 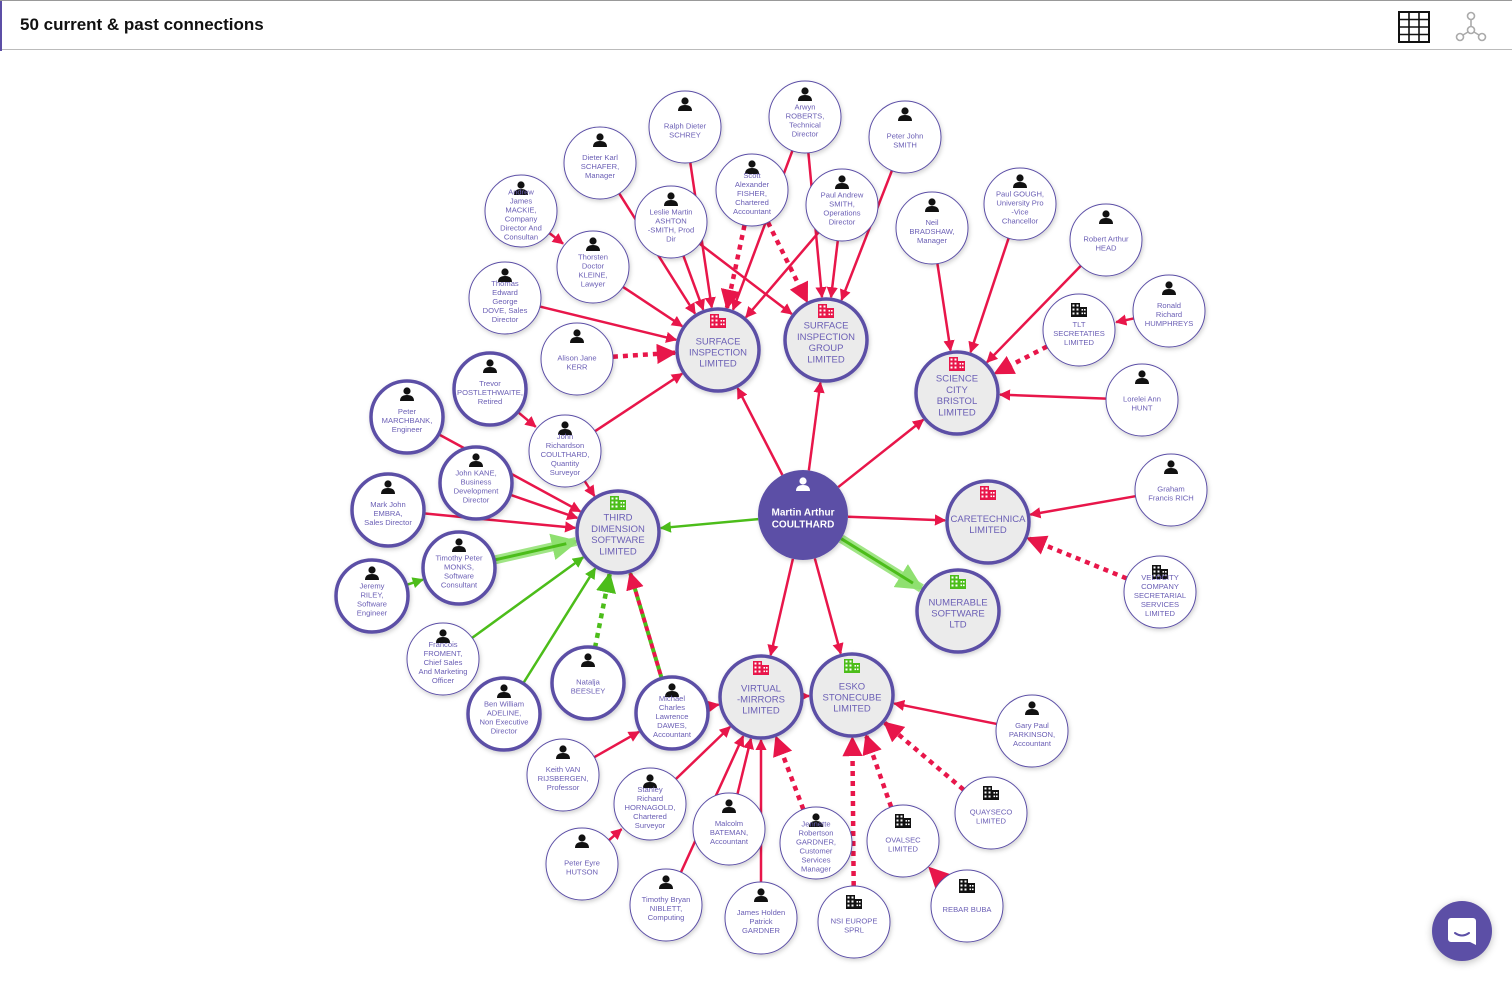 I want to click on company-node-tds: THIRDDIMENSIONSOFTWARELIMITED, so click(x=618, y=532).